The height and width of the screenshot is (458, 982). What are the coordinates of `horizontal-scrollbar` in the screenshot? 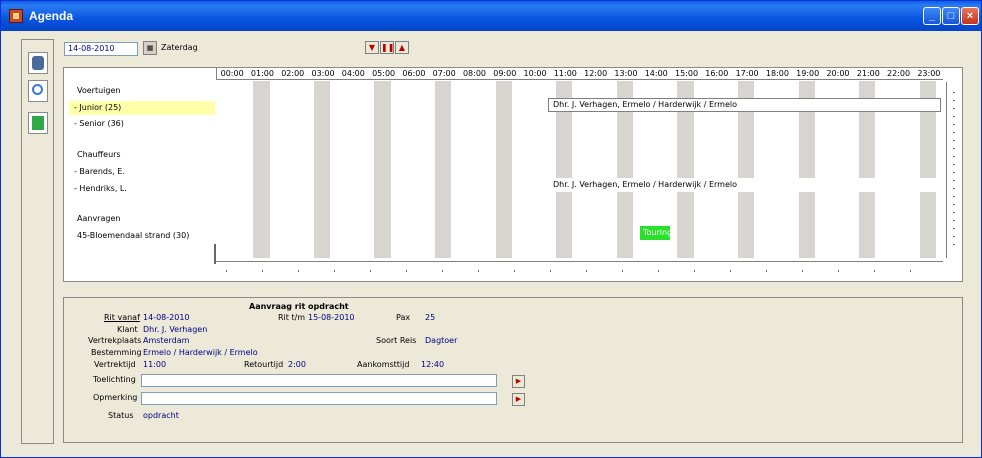 It's located at (579, 270).